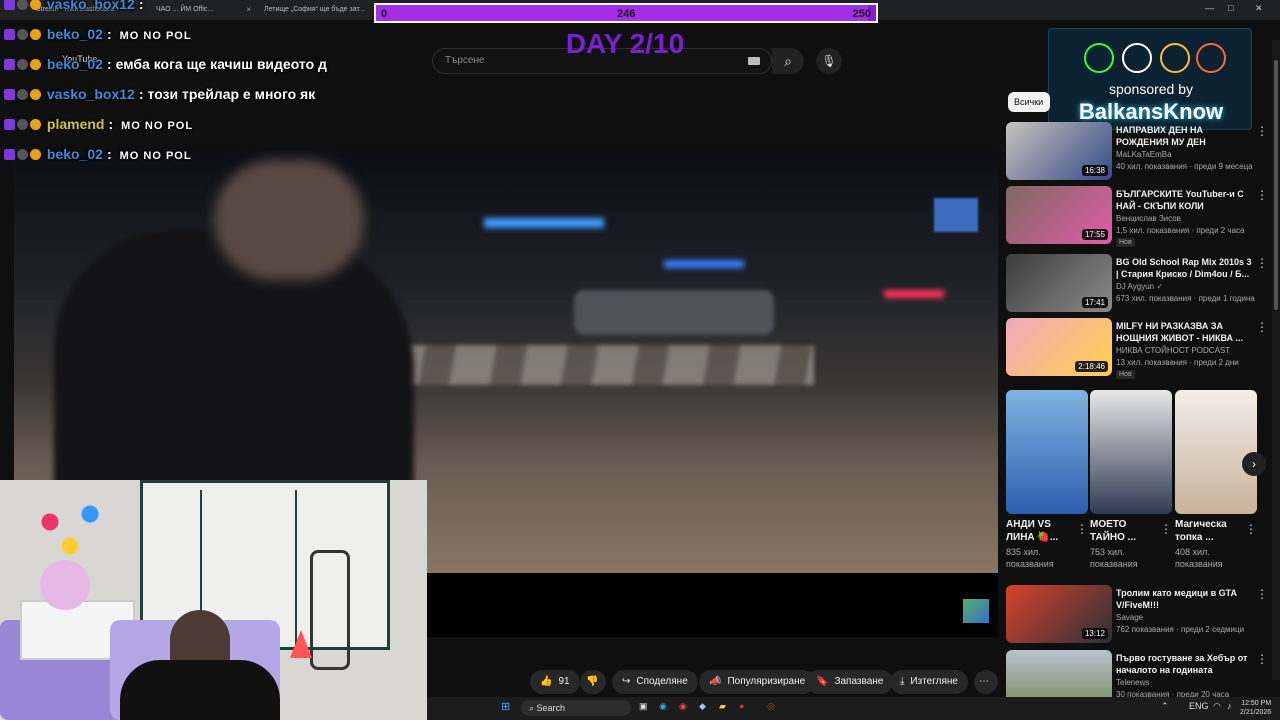 This screenshot has width=1280, height=720. I want to click on app-icon: ●, so click(741, 706).